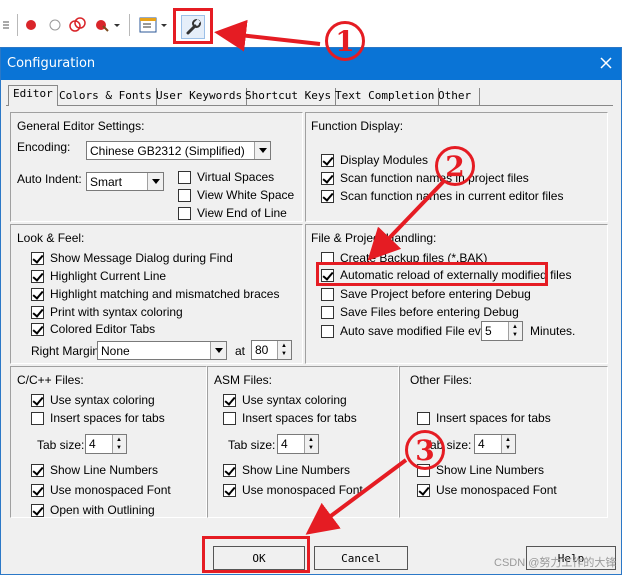 The width and height of the screenshot is (622, 575). I want to click on tab-editor: Editor, so click(33, 95).